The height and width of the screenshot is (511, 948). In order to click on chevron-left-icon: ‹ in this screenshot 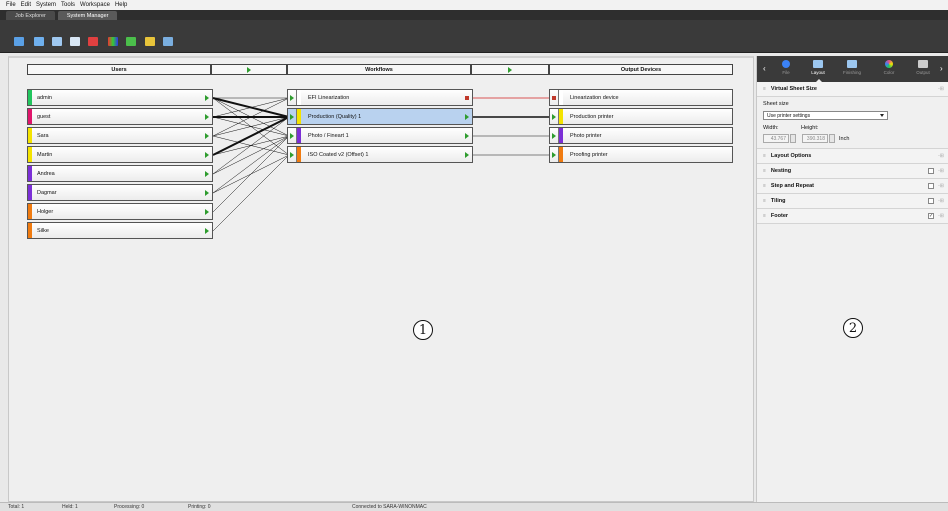, I will do `click(764, 68)`.